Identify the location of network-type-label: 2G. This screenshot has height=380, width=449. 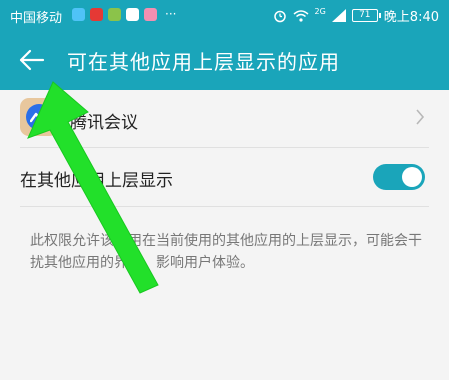
(320, 11).